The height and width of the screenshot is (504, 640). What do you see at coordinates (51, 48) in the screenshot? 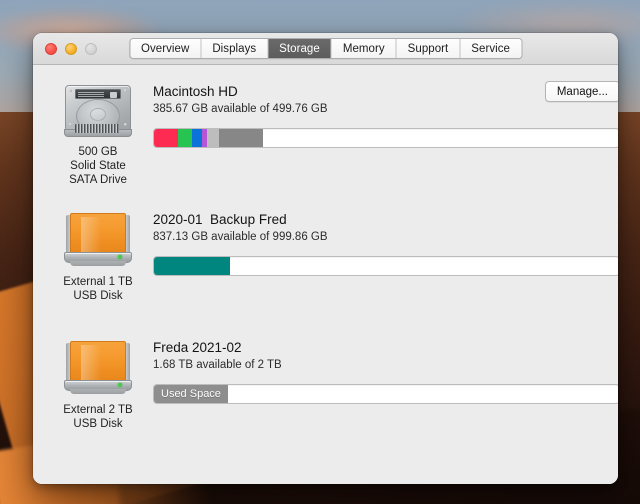
I see `close-button` at bounding box center [51, 48].